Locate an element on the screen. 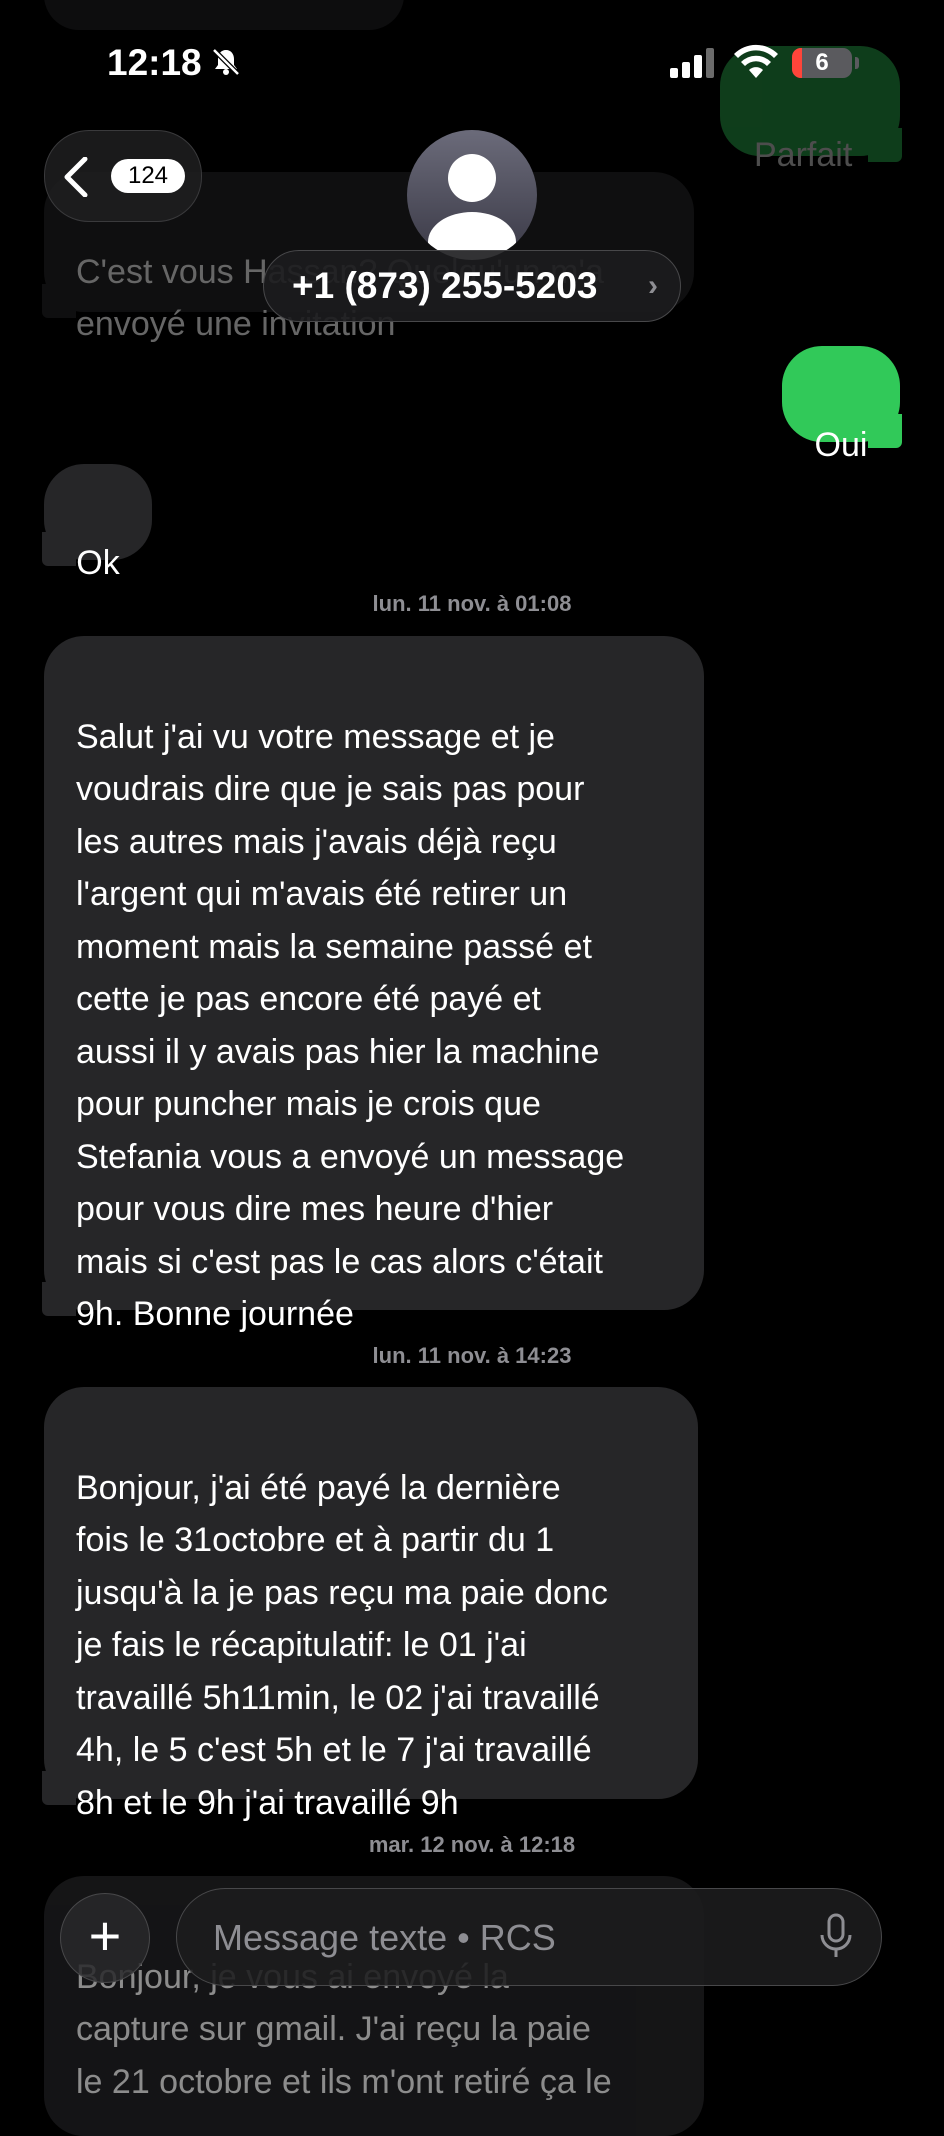 This screenshot has height=2136, width=944. back-button: 124 is located at coordinates (123, 176).